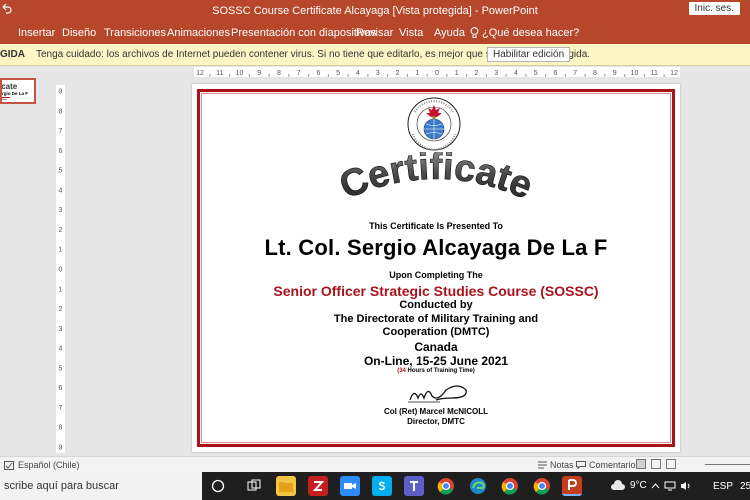 Image resolution: width=750 pixels, height=500 pixels. Describe the element at coordinates (562, 465) in the screenshot. I see `notes-label: Notas` at that location.